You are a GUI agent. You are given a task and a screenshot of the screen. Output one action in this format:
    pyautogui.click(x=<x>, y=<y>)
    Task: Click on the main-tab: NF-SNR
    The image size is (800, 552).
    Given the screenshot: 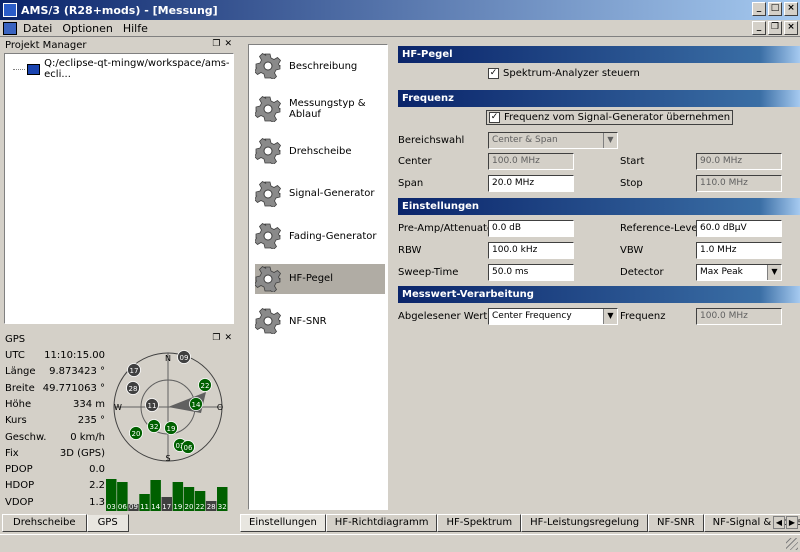 What is the action you would take?
    pyautogui.click(x=676, y=523)
    